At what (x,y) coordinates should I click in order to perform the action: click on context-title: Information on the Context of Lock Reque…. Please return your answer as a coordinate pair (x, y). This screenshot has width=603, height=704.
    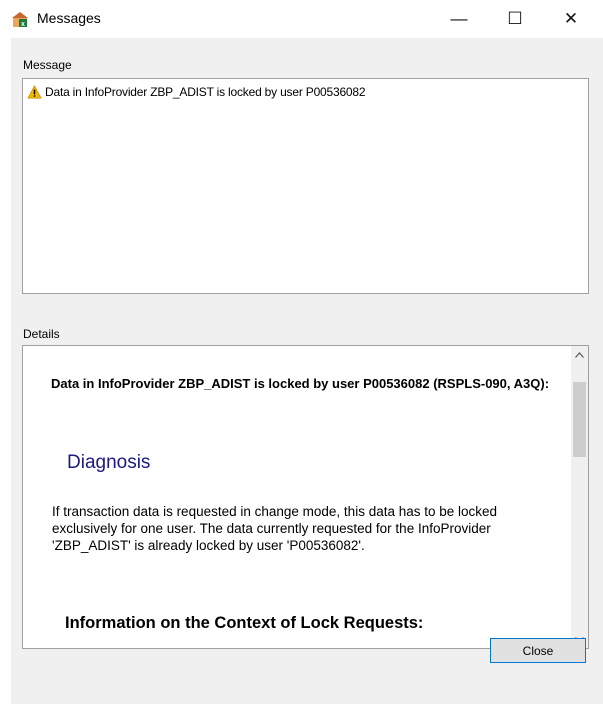
    Looking at the image, I should click on (244, 623).